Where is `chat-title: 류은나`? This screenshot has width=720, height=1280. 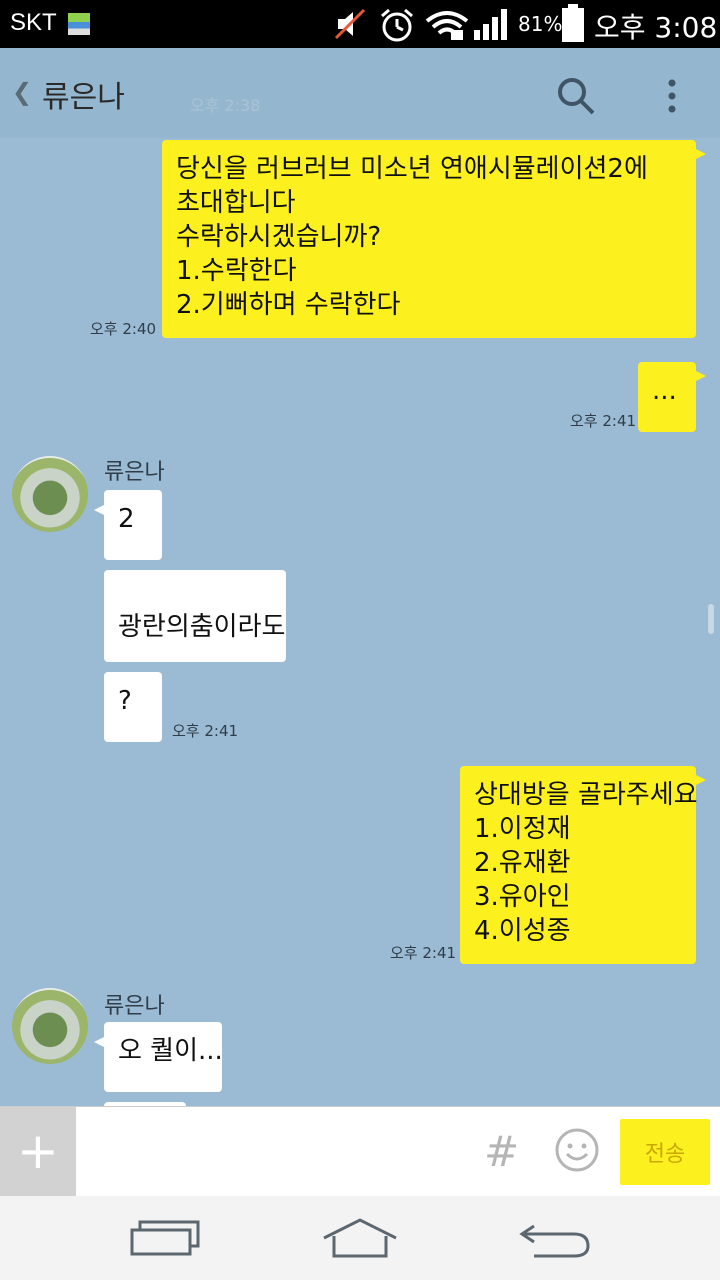
chat-title: 류은나 is located at coordinates (83, 97).